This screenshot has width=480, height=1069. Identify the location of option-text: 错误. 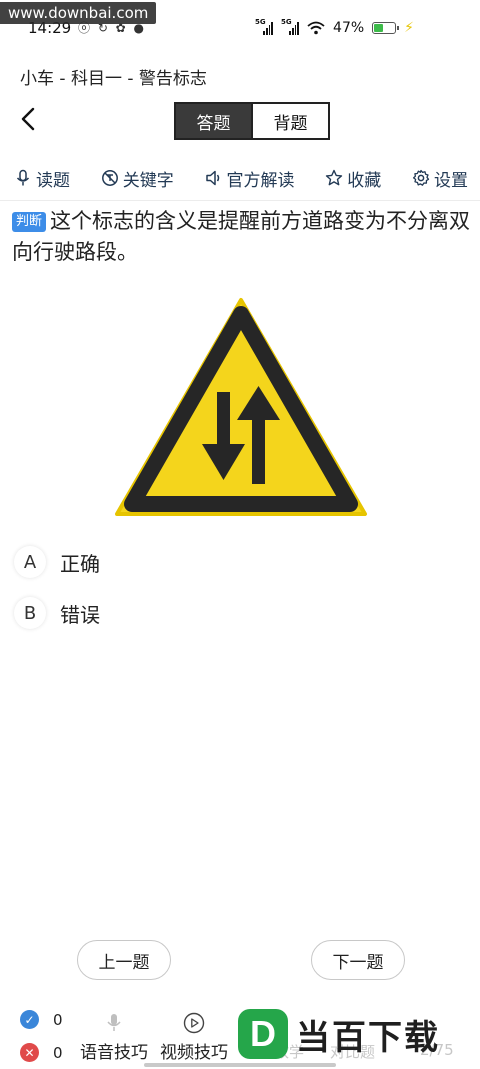
(80, 614).